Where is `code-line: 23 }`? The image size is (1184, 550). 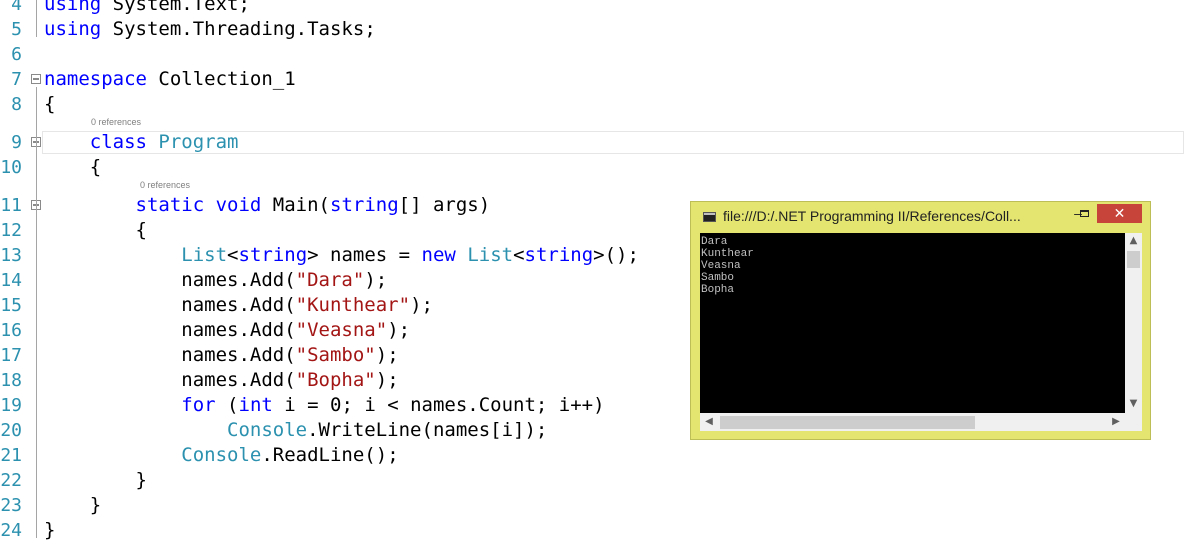 code-line: 23 } is located at coordinates (592, 505).